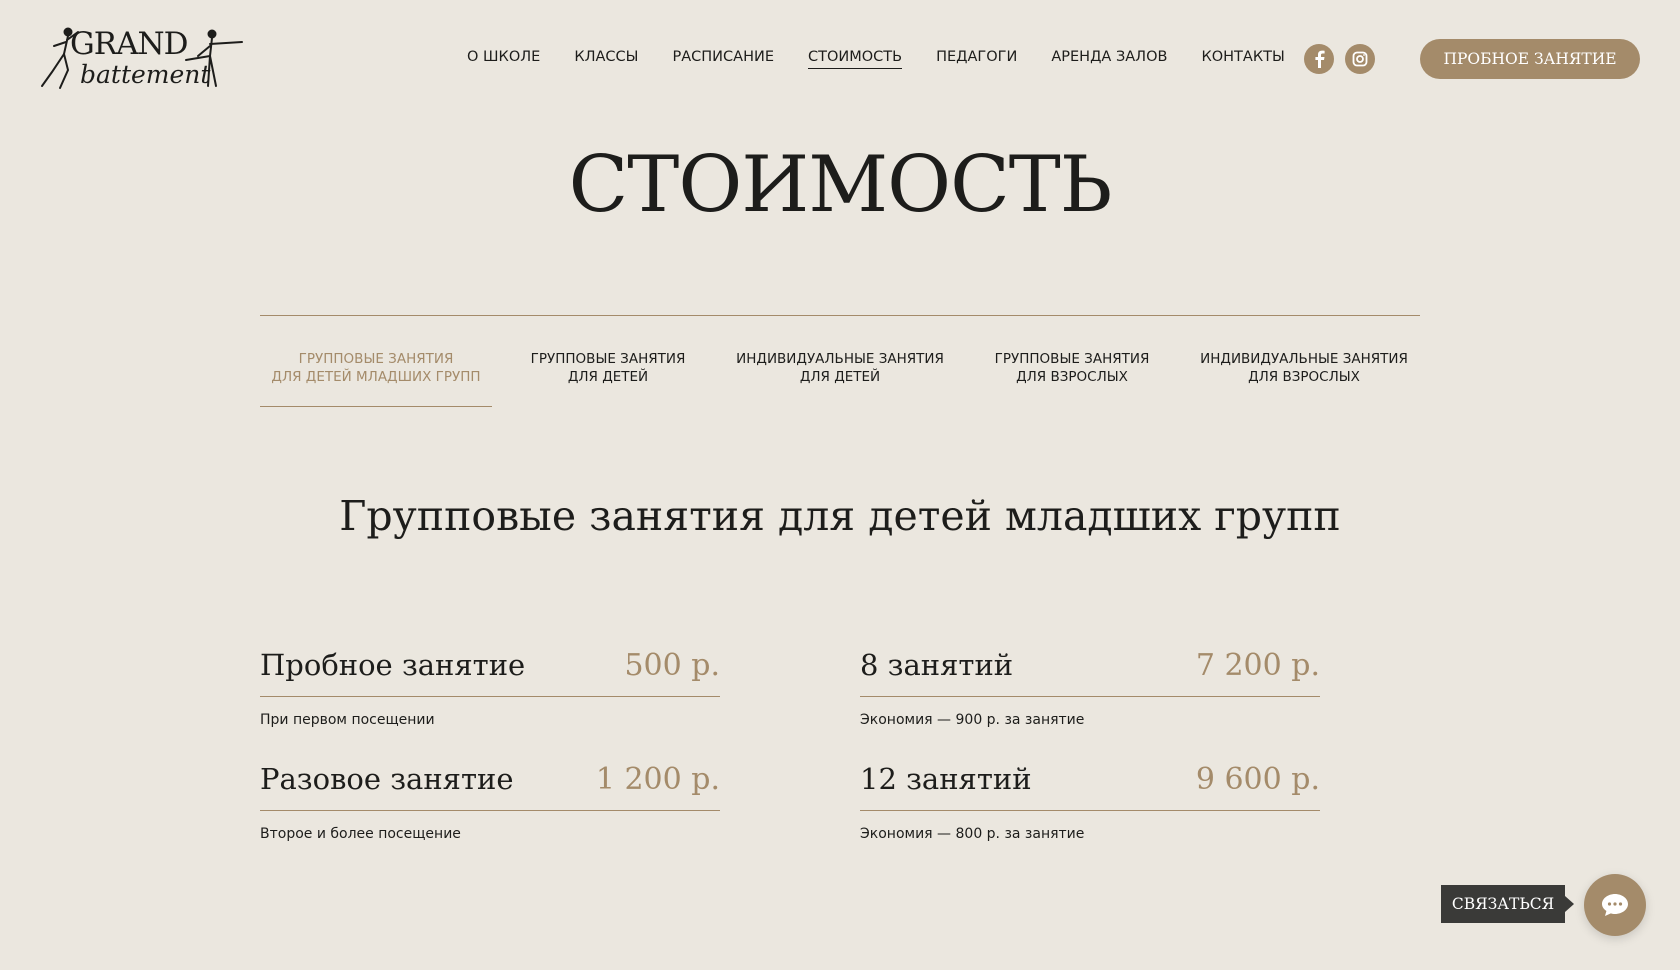  I want to click on page-title: СТОИМОСТЬ, so click(840, 185).